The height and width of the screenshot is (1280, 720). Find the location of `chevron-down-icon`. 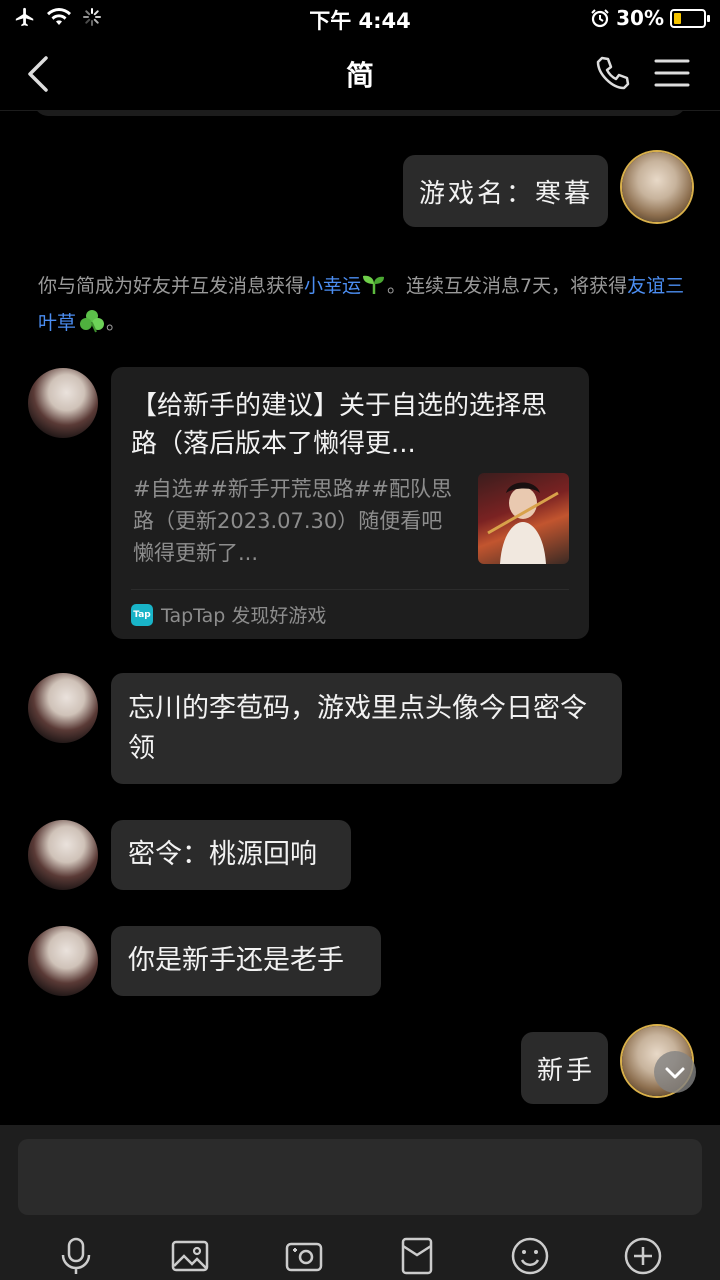

chevron-down-icon is located at coordinates (675, 1073).